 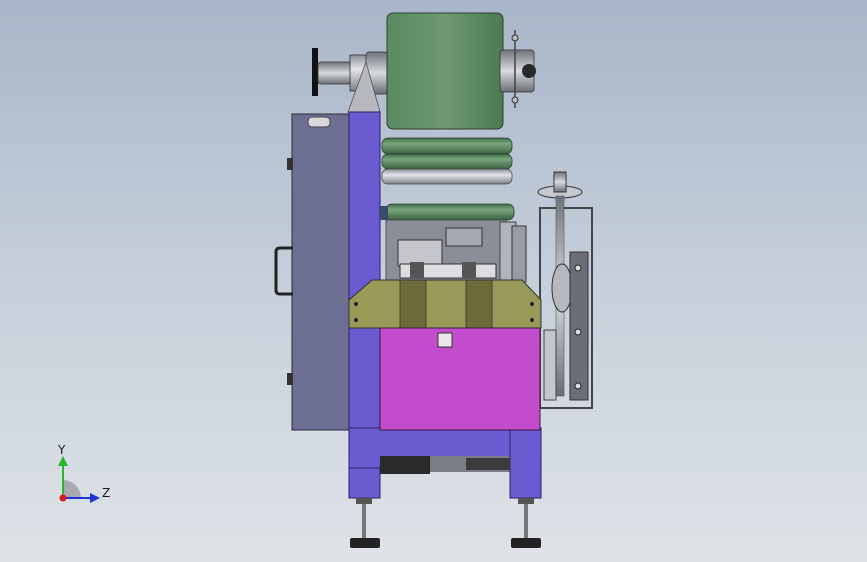 What do you see at coordinates (445, 523) in the screenshot?
I see `leveling-feet` at bounding box center [445, 523].